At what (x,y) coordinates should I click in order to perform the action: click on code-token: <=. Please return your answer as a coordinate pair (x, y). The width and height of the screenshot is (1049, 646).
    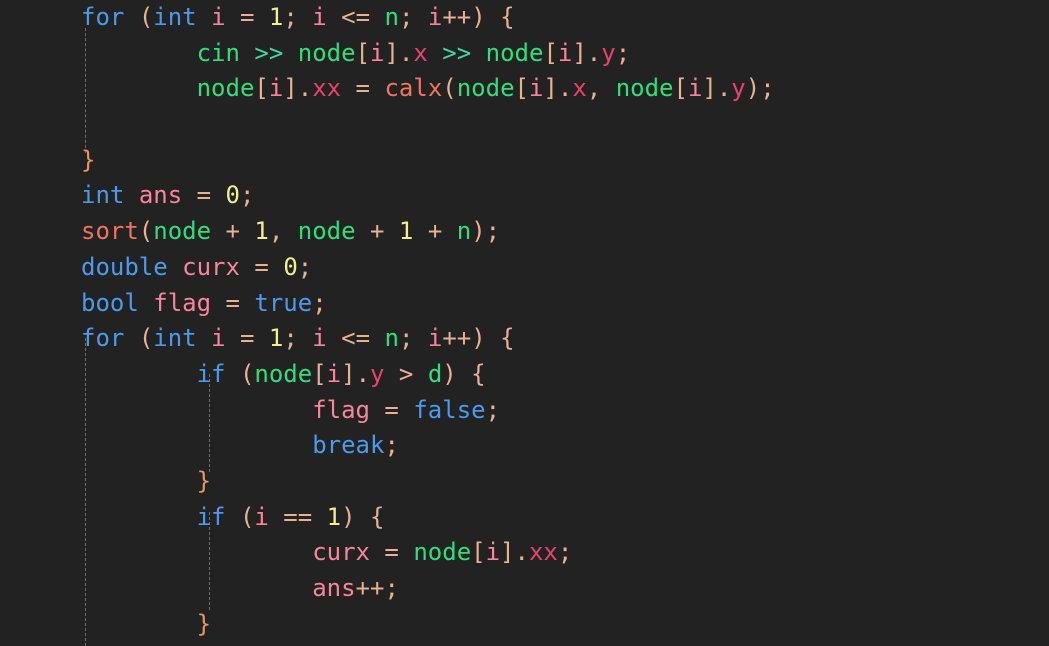
    Looking at the image, I should click on (355, 17).